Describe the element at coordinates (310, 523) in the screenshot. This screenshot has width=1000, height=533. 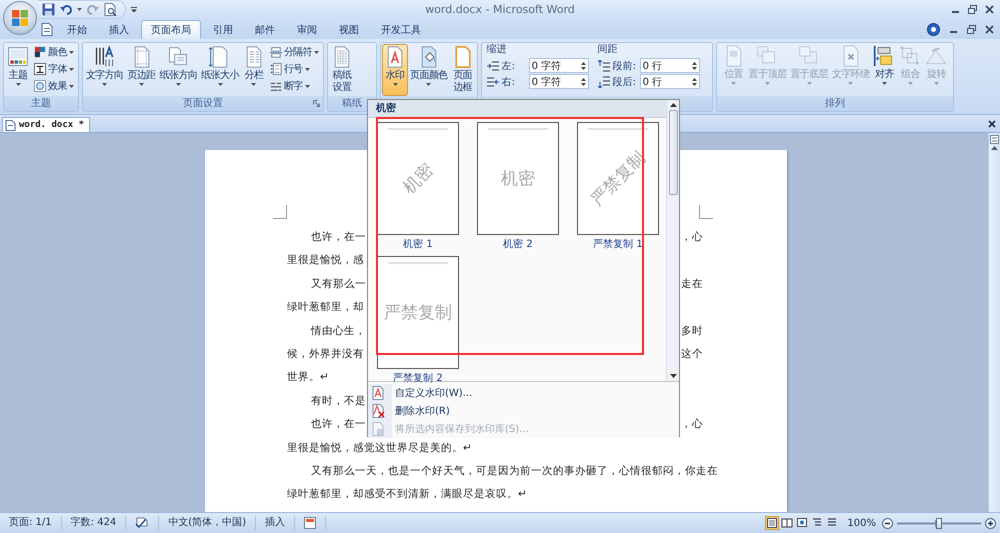
I see `macro-record-icon` at that location.